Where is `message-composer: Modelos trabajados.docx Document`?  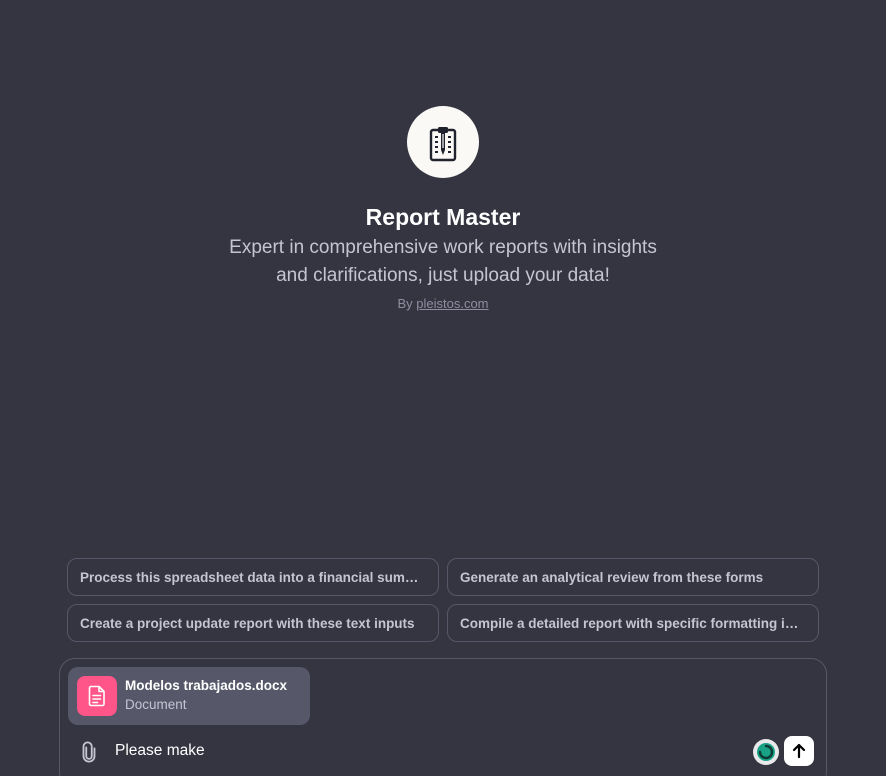 message-composer: Modelos trabajados.docx Document is located at coordinates (443, 717).